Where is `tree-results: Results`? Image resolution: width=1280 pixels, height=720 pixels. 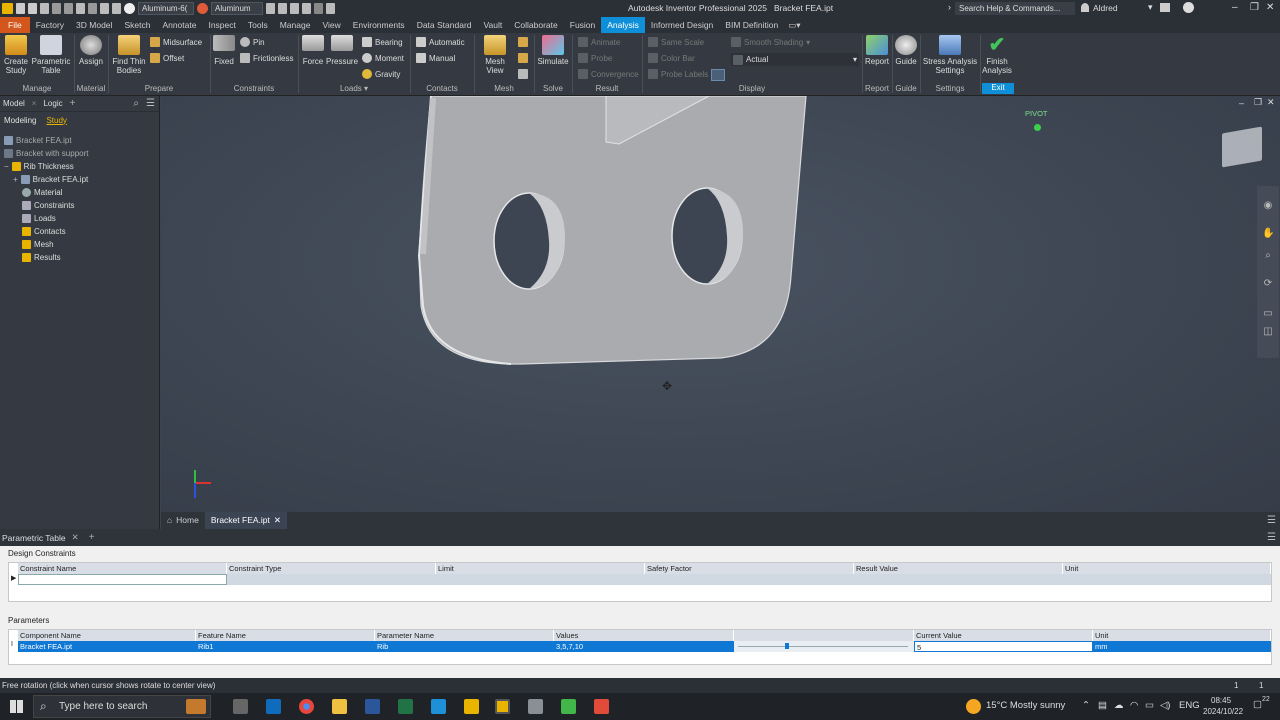 tree-results: Results is located at coordinates (41, 257).